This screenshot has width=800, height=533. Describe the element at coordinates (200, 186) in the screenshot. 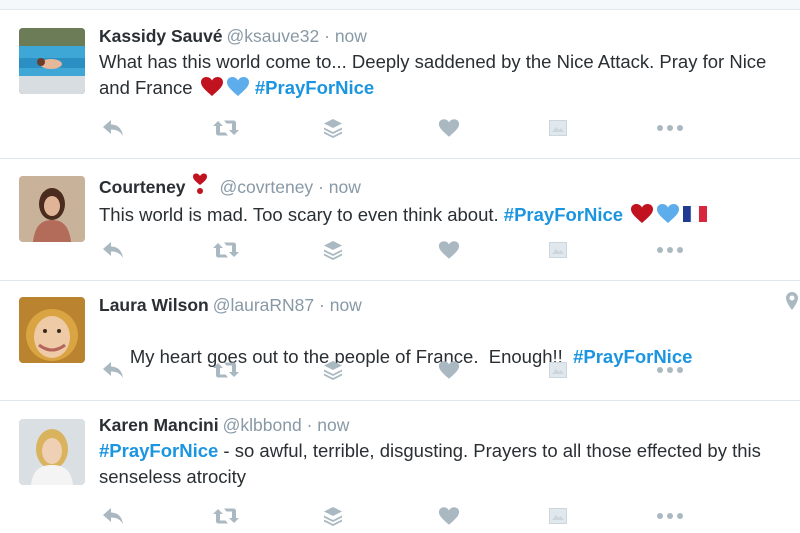

I see `heart-exclamation-icon` at that location.